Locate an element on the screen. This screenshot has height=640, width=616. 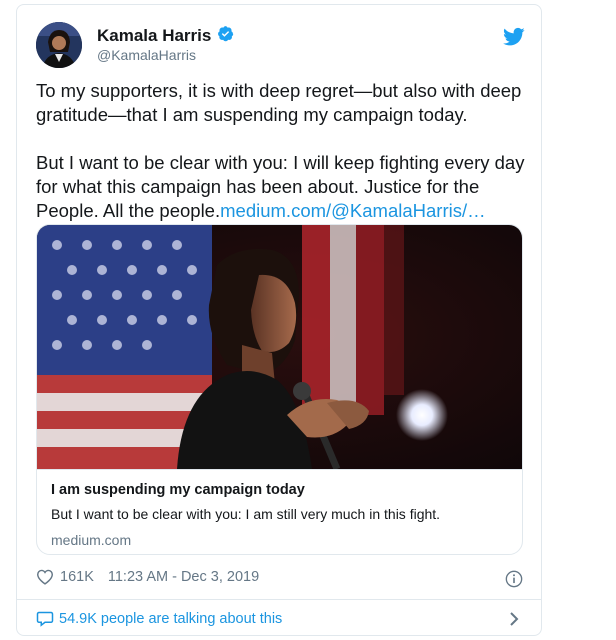
author-handle: @KamalaHarris is located at coordinates (146, 55).